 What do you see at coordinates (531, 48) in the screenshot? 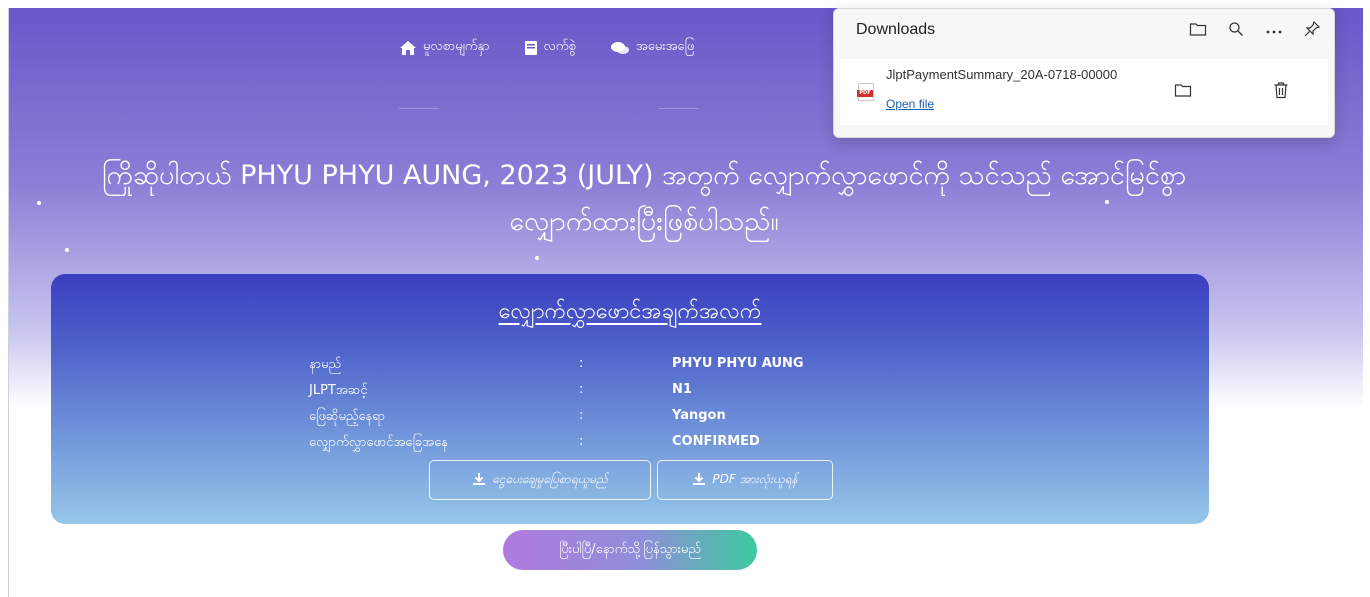
I see `book-icon` at bounding box center [531, 48].